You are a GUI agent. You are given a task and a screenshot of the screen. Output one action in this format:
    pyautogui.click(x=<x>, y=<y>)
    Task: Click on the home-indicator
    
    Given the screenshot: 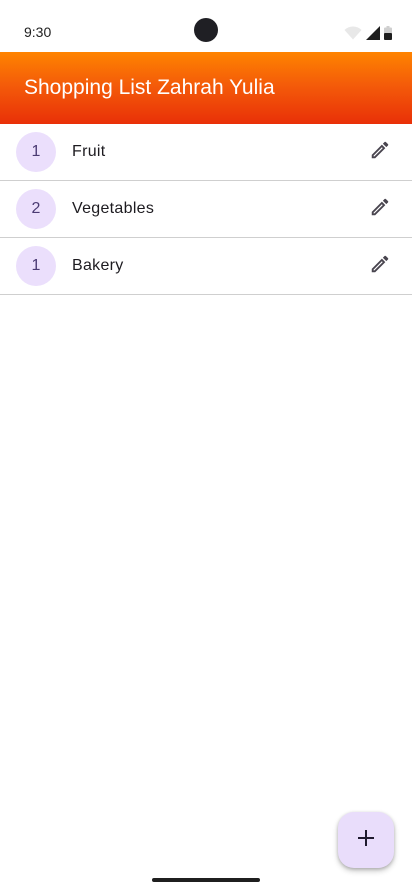 What is the action you would take?
    pyautogui.click(x=206, y=880)
    